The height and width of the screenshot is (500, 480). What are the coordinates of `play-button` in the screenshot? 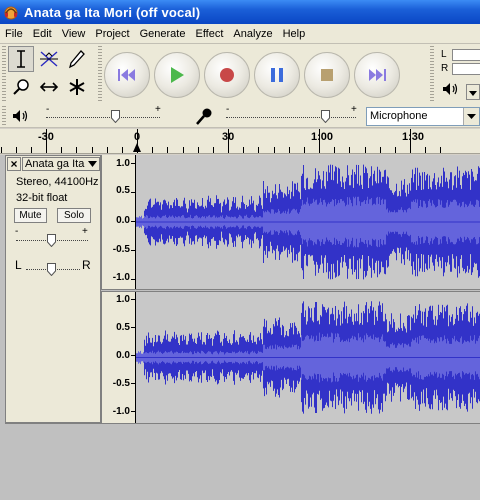 It's located at (177, 75).